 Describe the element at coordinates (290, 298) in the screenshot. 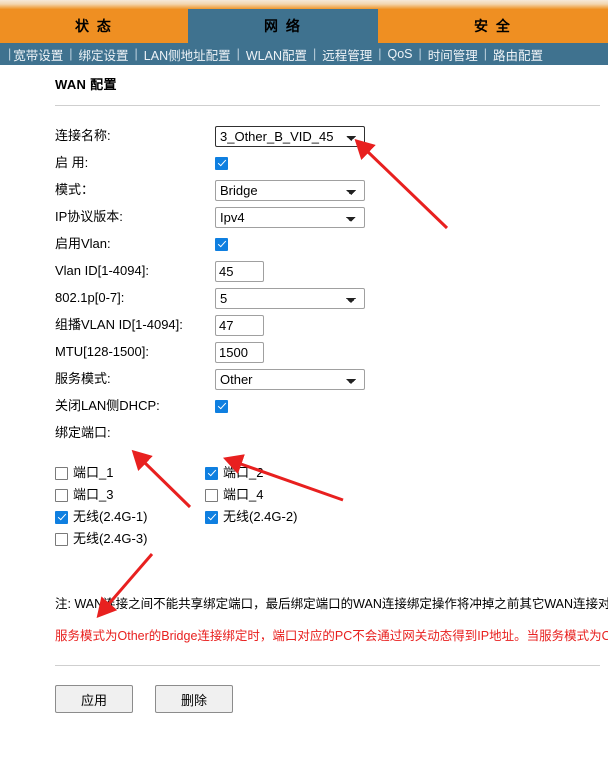

I see `priority-8021p-select: 5` at that location.